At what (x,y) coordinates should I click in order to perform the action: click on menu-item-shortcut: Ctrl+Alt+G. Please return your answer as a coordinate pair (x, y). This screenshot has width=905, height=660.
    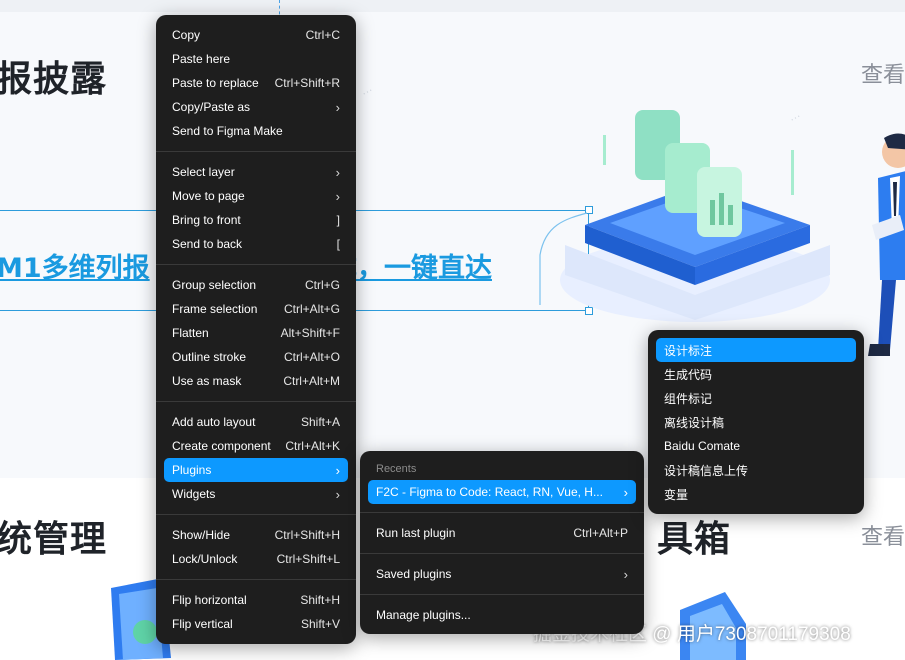
    Looking at the image, I should click on (311, 309).